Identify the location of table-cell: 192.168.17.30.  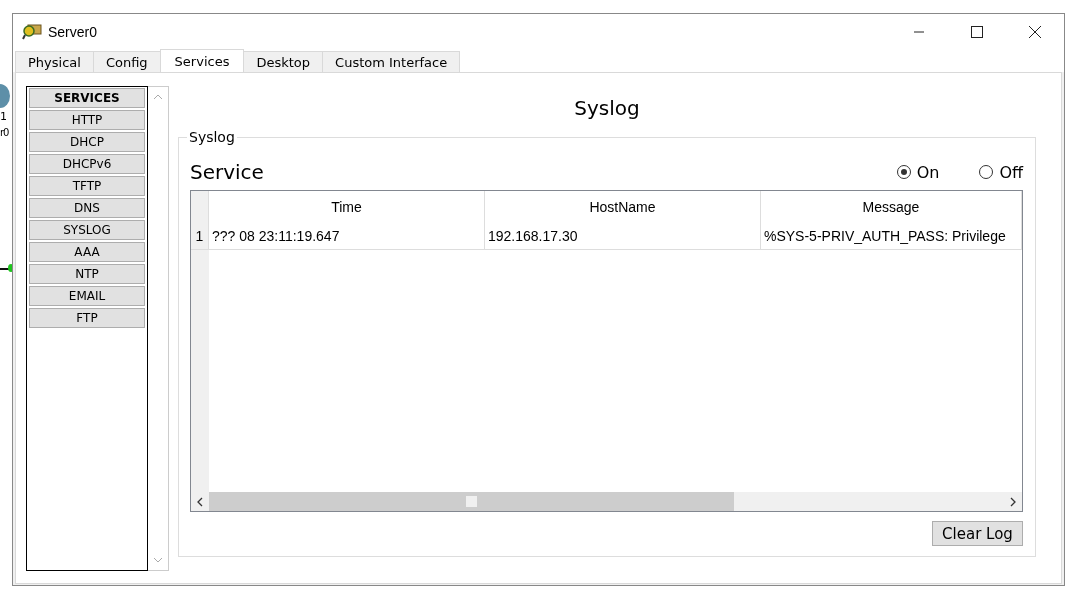
(623, 236).